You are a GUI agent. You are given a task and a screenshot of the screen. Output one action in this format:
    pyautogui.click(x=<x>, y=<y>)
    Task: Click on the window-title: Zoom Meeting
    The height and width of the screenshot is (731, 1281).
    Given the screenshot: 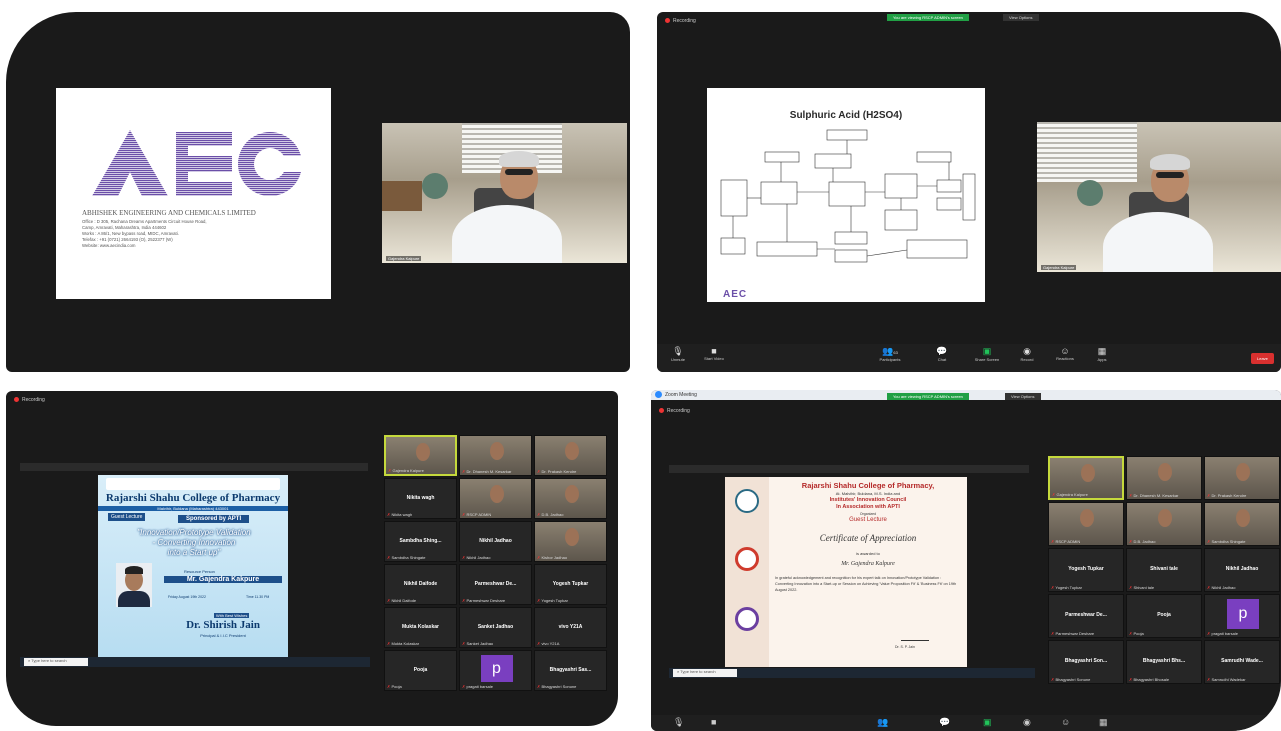 What is the action you would take?
    pyautogui.click(x=681, y=395)
    